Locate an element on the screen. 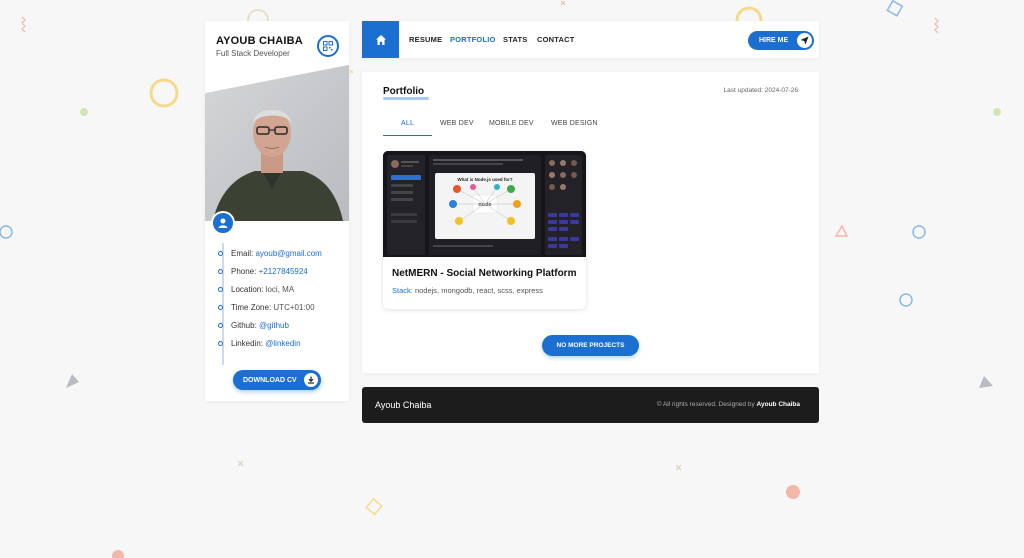 The height and width of the screenshot is (558, 1024). user-icon-badge is located at coordinates (223, 223).